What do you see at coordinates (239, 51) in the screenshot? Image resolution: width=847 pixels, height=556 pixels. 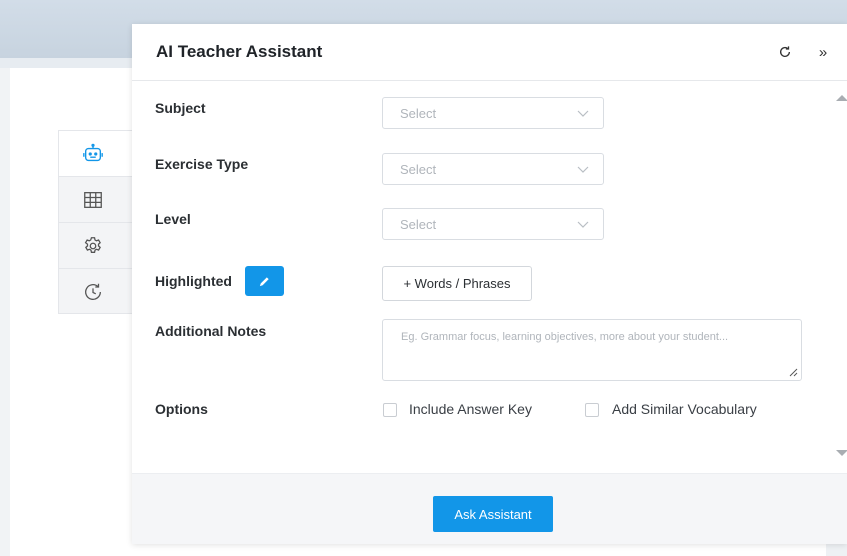 I see `panel-title: AI Teacher Assistant` at bounding box center [239, 51].